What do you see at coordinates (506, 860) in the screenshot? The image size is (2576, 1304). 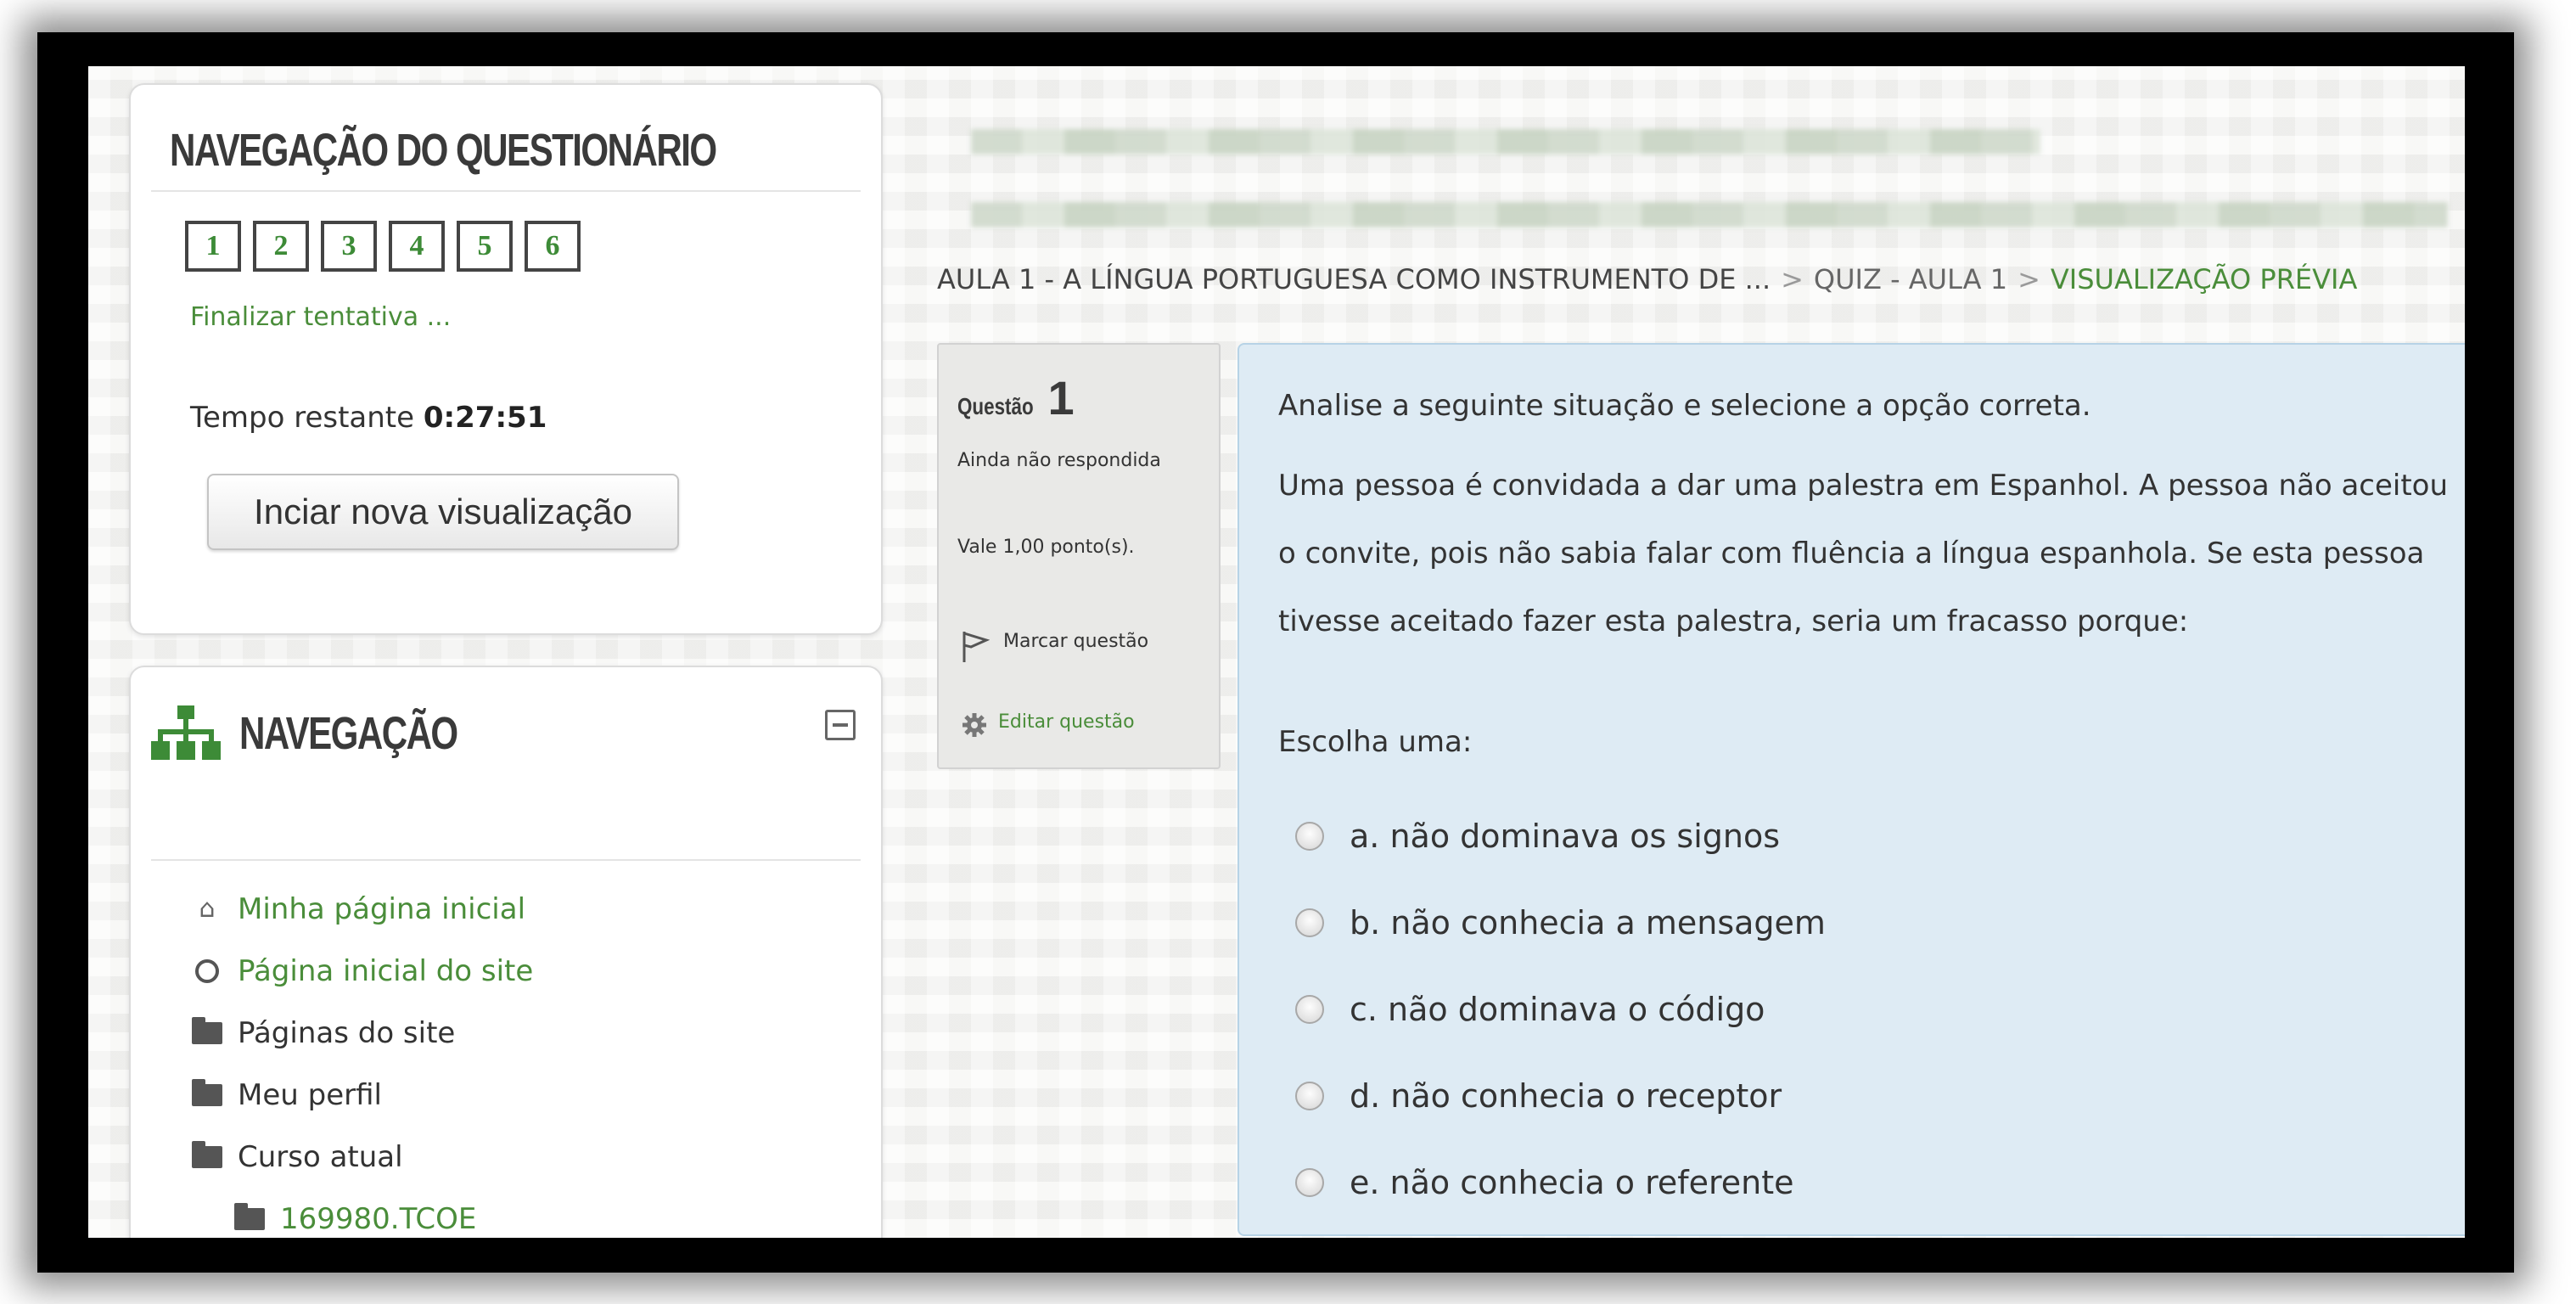 I see `divider` at bounding box center [506, 860].